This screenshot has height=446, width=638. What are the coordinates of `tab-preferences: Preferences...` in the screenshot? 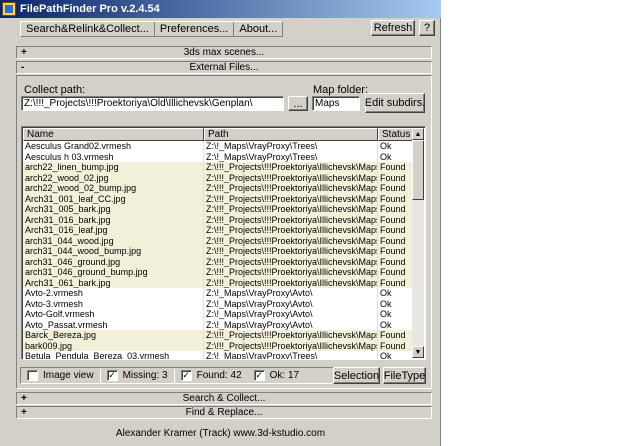 It's located at (195, 29).